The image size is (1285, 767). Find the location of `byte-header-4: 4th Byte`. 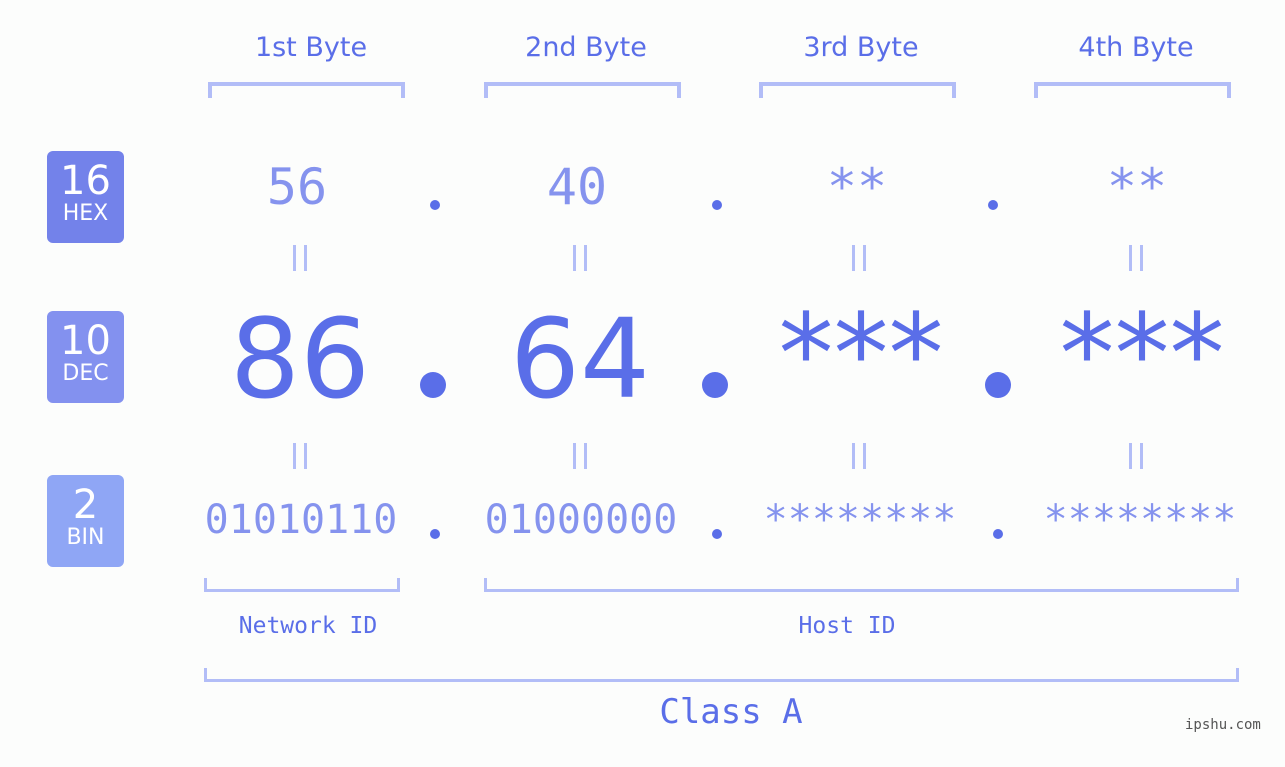

byte-header-4: 4th Byte is located at coordinates (1136, 47).